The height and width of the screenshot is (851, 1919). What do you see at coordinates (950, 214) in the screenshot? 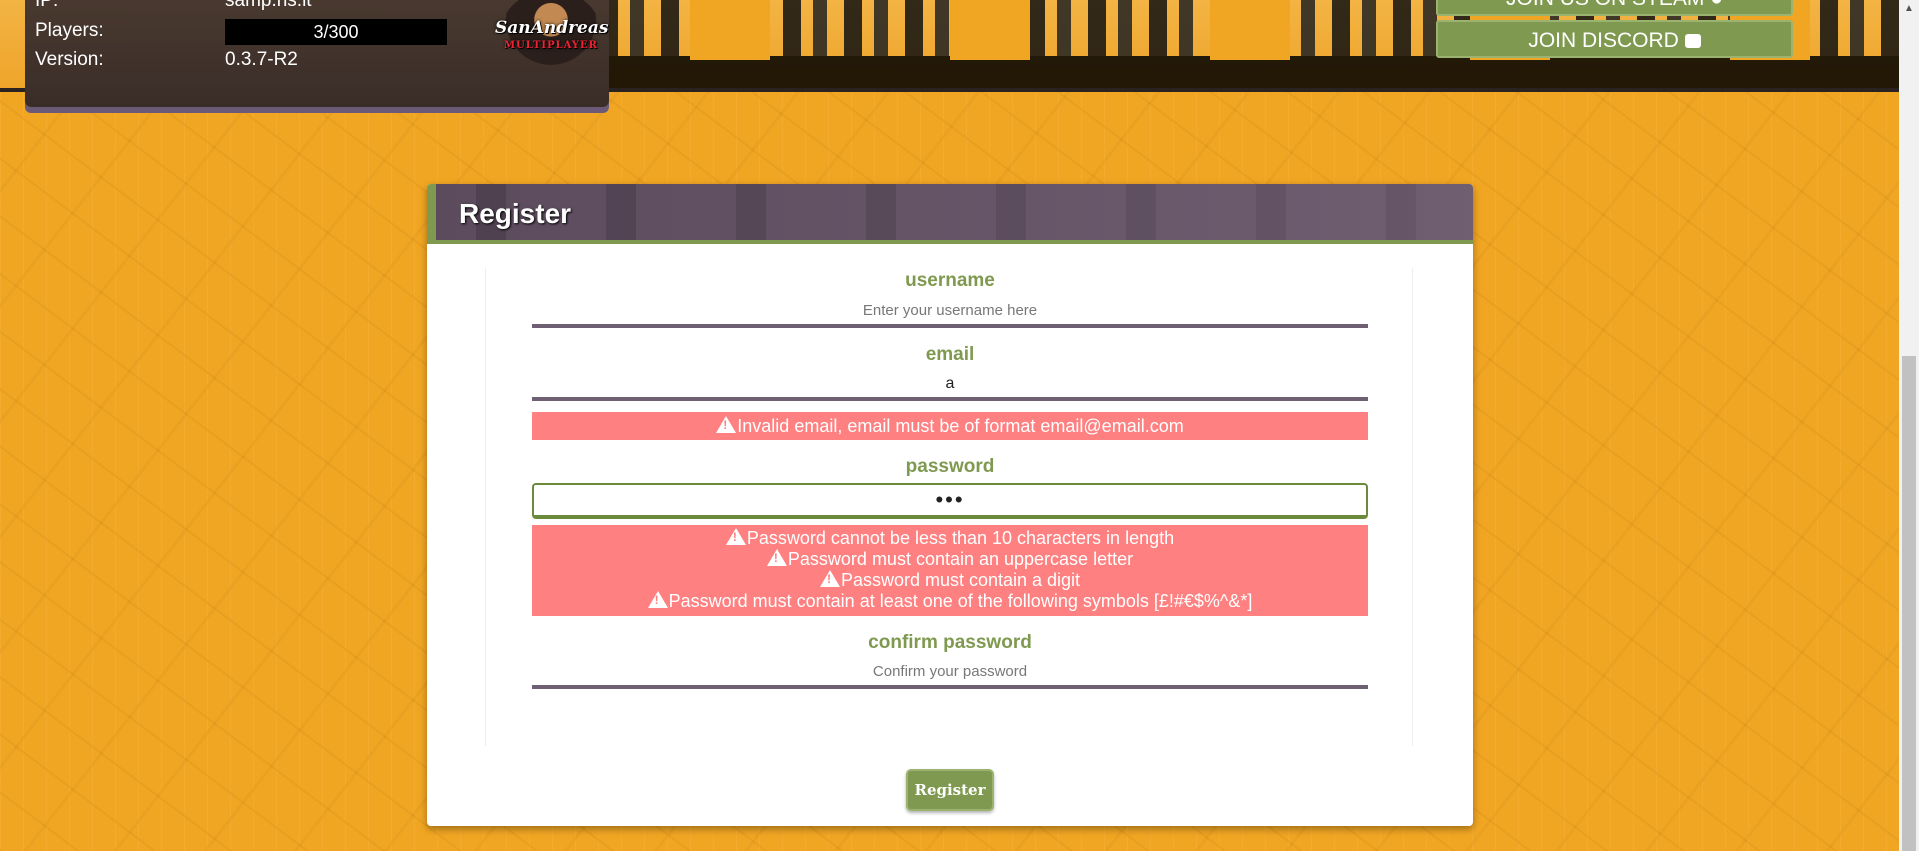
I see `register-card-header: Register` at bounding box center [950, 214].